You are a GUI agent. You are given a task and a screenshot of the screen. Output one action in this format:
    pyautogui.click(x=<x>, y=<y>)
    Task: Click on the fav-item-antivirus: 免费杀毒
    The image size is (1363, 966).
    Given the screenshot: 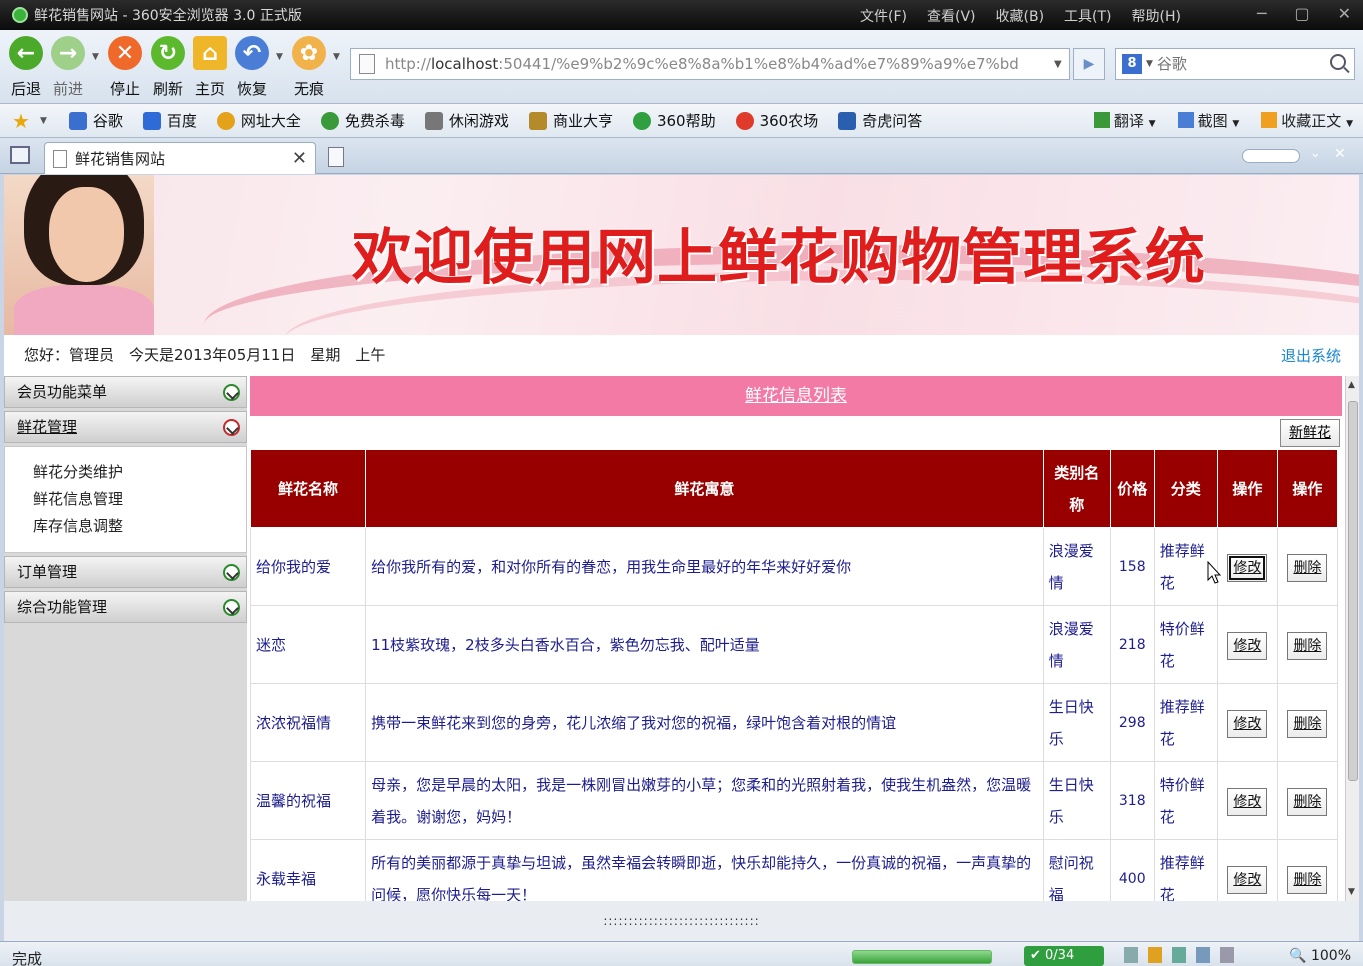 What is the action you would take?
    pyautogui.click(x=362, y=120)
    